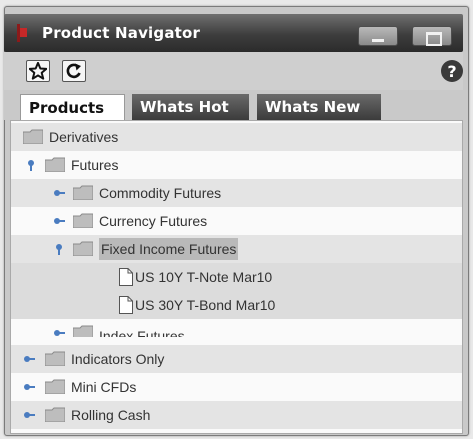  I want to click on help-icon: ?, so click(452, 71).